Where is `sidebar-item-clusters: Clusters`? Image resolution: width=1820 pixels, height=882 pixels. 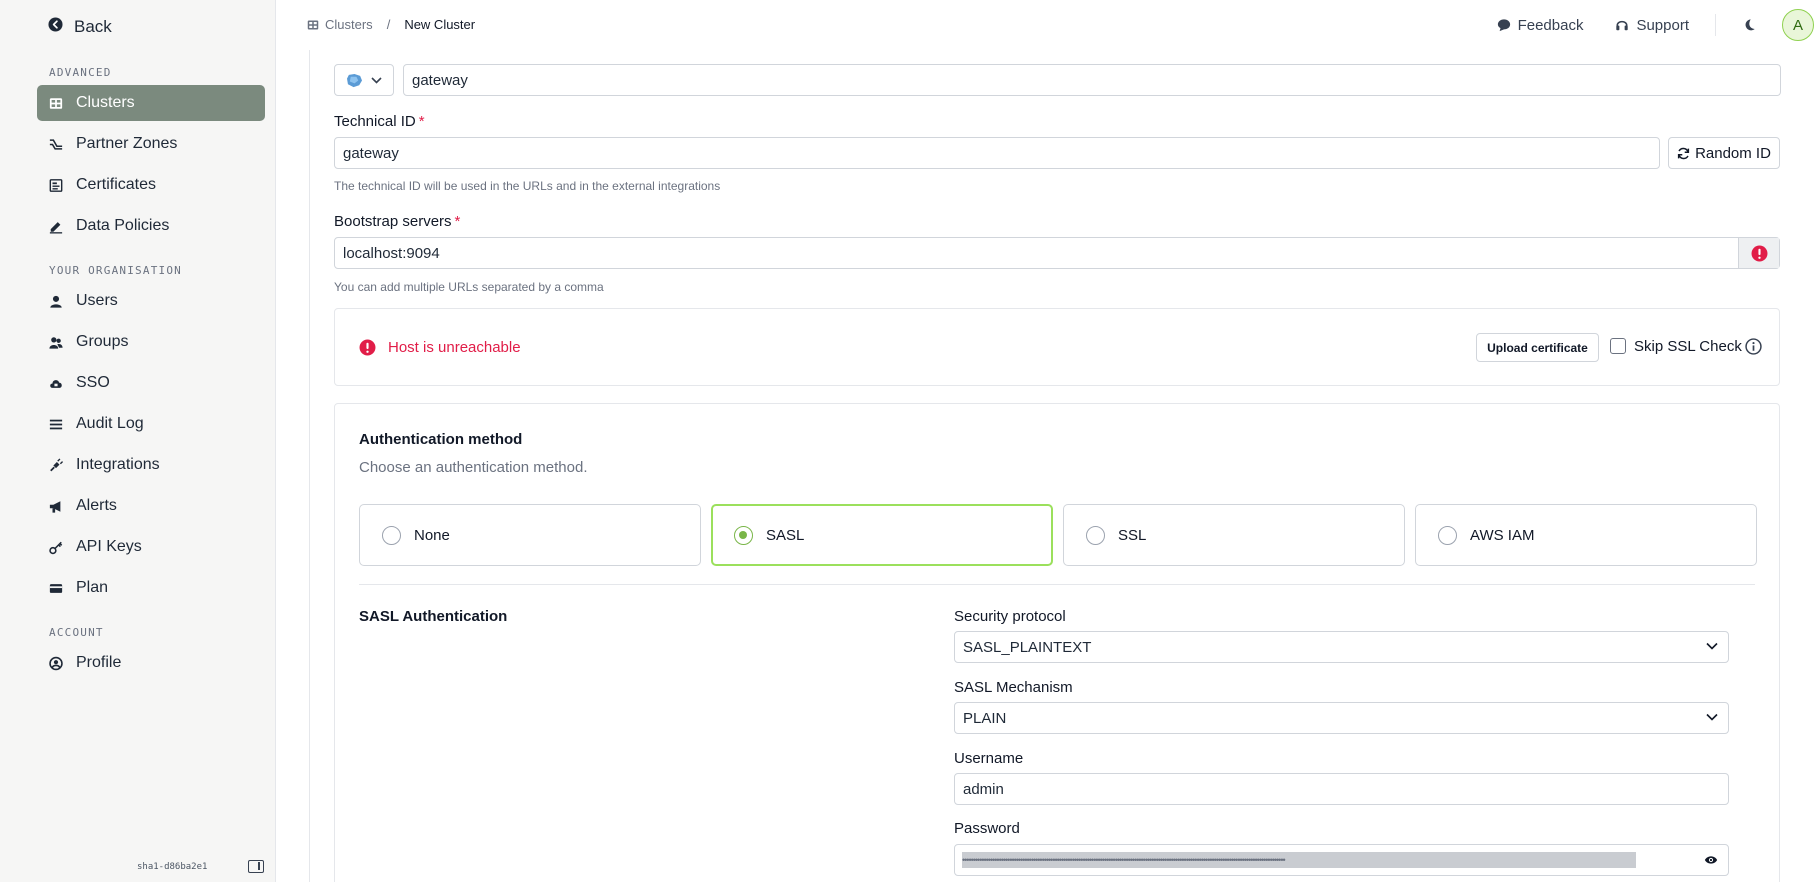 sidebar-item-clusters: Clusters is located at coordinates (151, 103).